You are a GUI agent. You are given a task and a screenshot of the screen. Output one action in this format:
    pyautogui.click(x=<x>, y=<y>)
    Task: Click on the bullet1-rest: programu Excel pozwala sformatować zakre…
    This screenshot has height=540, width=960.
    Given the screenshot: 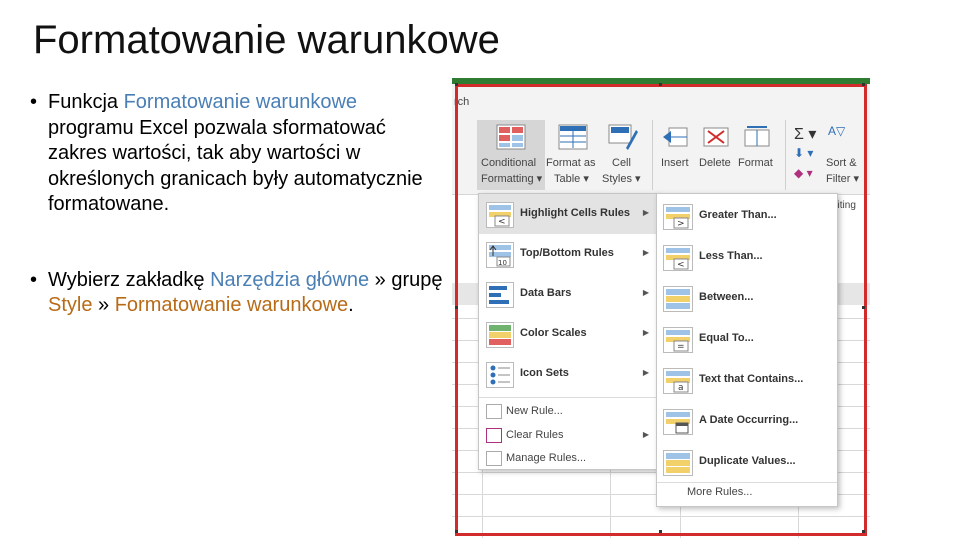 What is the action you would take?
    pyautogui.click(x=235, y=166)
    